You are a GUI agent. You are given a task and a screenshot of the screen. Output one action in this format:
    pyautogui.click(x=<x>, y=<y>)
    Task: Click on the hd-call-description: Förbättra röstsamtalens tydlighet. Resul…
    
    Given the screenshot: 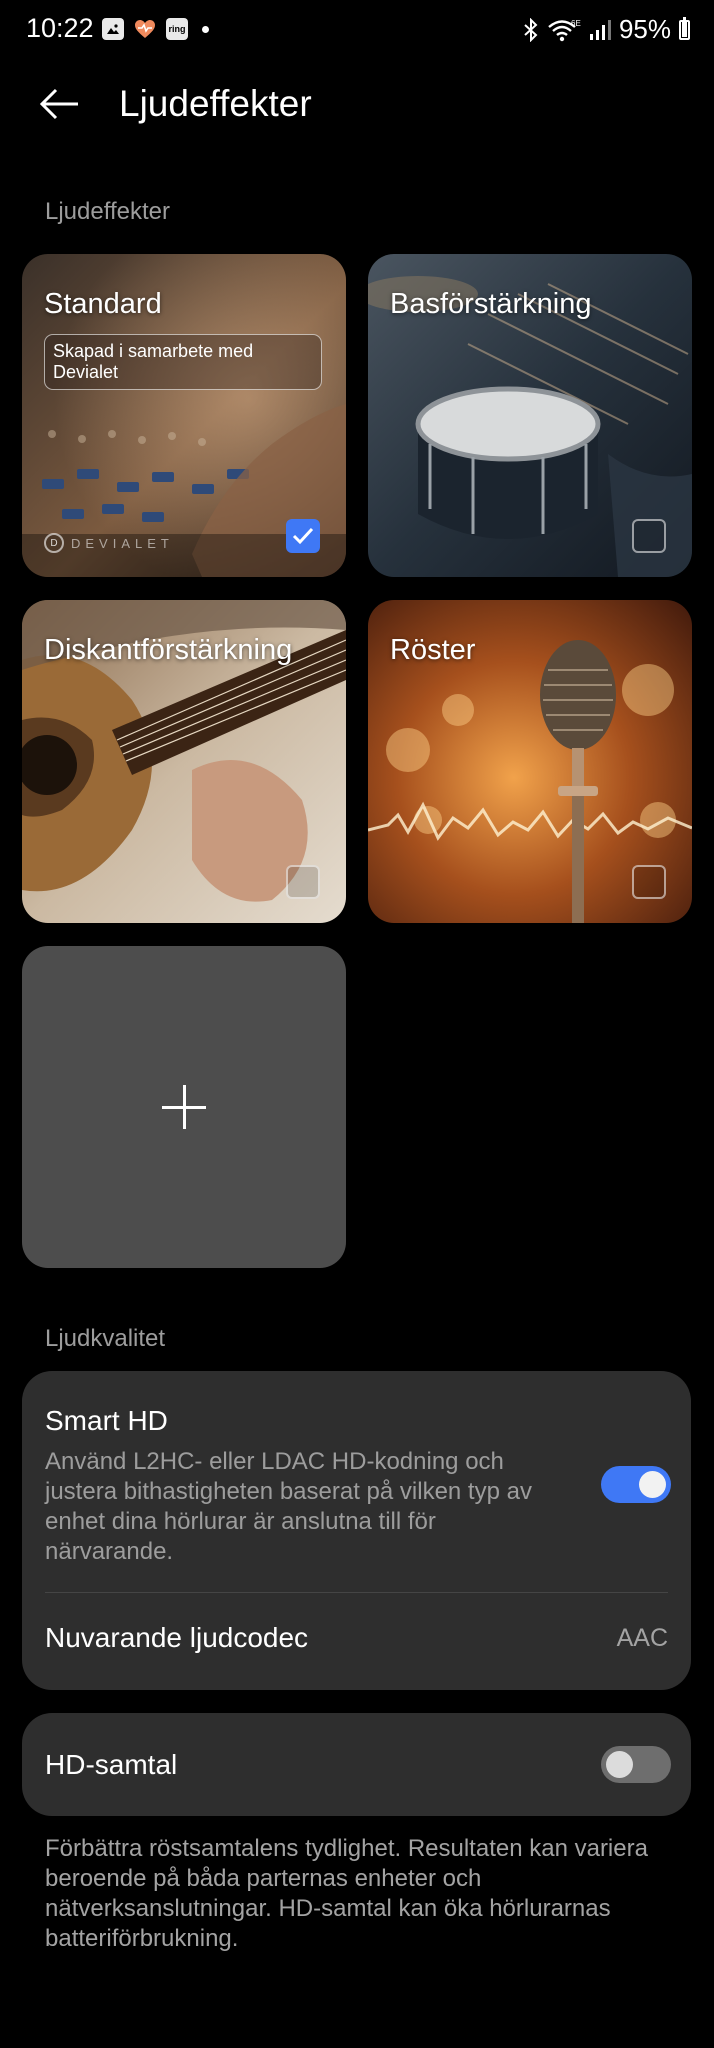 What is the action you would take?
    pyautogui.click(x=346, y=1893)
    